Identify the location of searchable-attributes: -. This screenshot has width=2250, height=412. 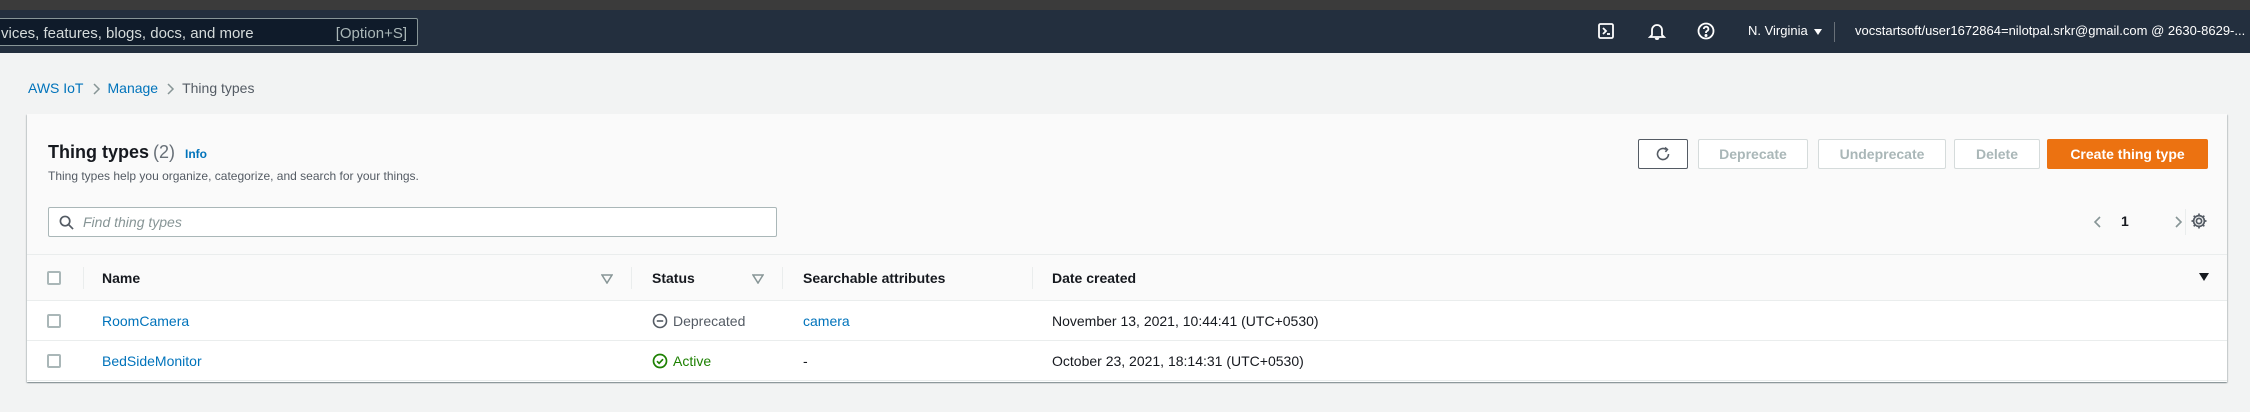
(805, 361).